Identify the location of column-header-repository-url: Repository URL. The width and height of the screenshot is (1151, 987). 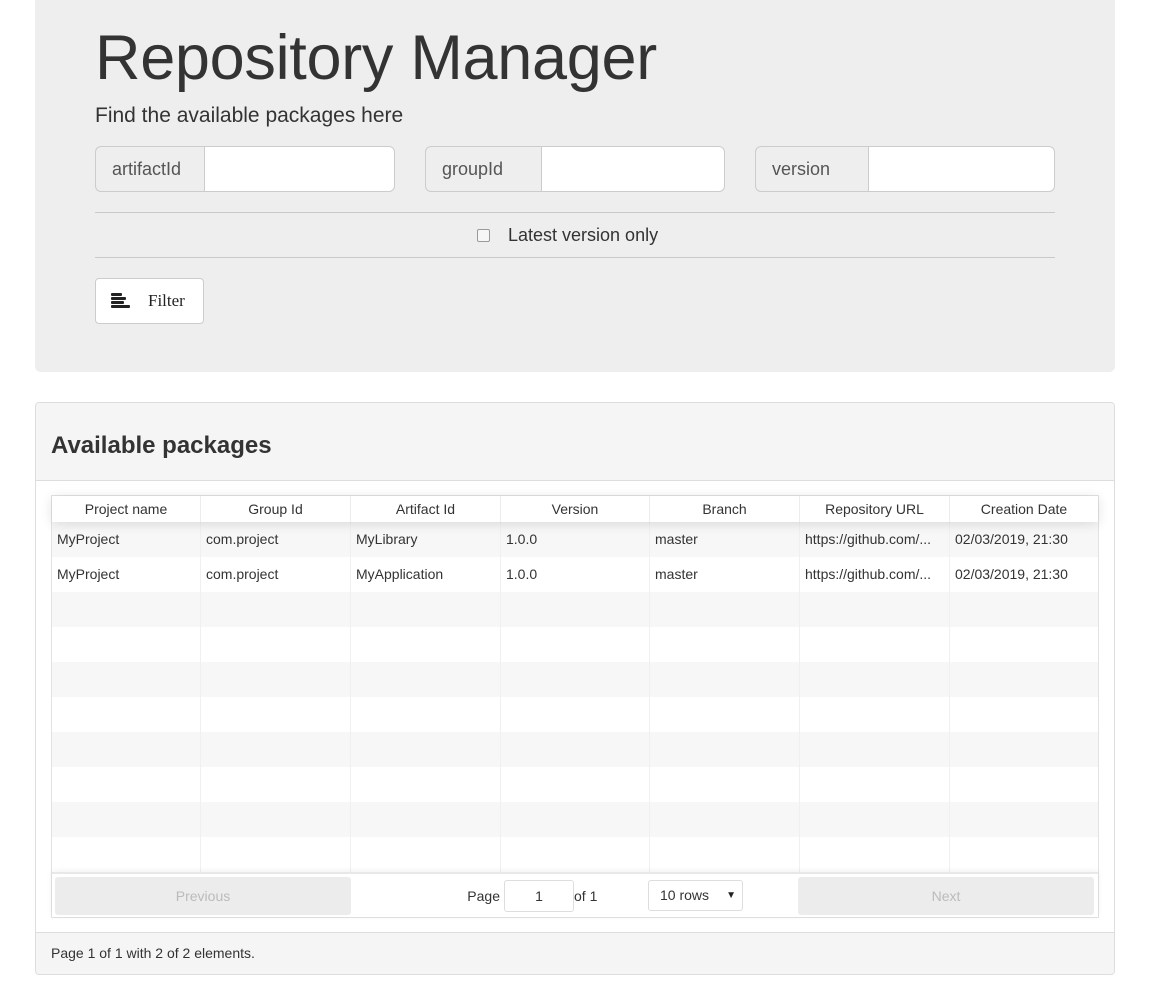
(875, 509).